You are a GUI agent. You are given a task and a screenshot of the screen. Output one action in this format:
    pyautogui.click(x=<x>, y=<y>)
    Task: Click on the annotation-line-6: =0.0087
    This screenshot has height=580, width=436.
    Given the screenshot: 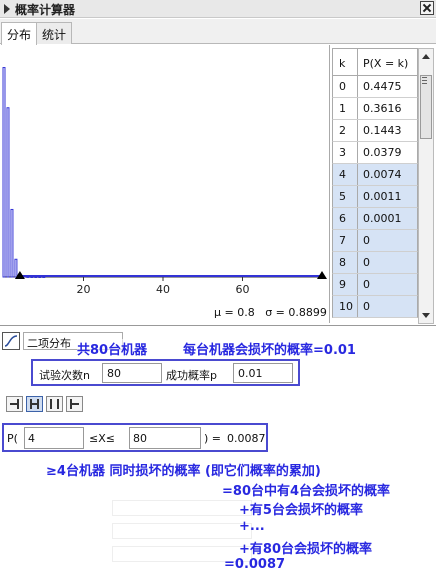 What is the action you would take?
    pyautogui.click(x=255, y=564)
    